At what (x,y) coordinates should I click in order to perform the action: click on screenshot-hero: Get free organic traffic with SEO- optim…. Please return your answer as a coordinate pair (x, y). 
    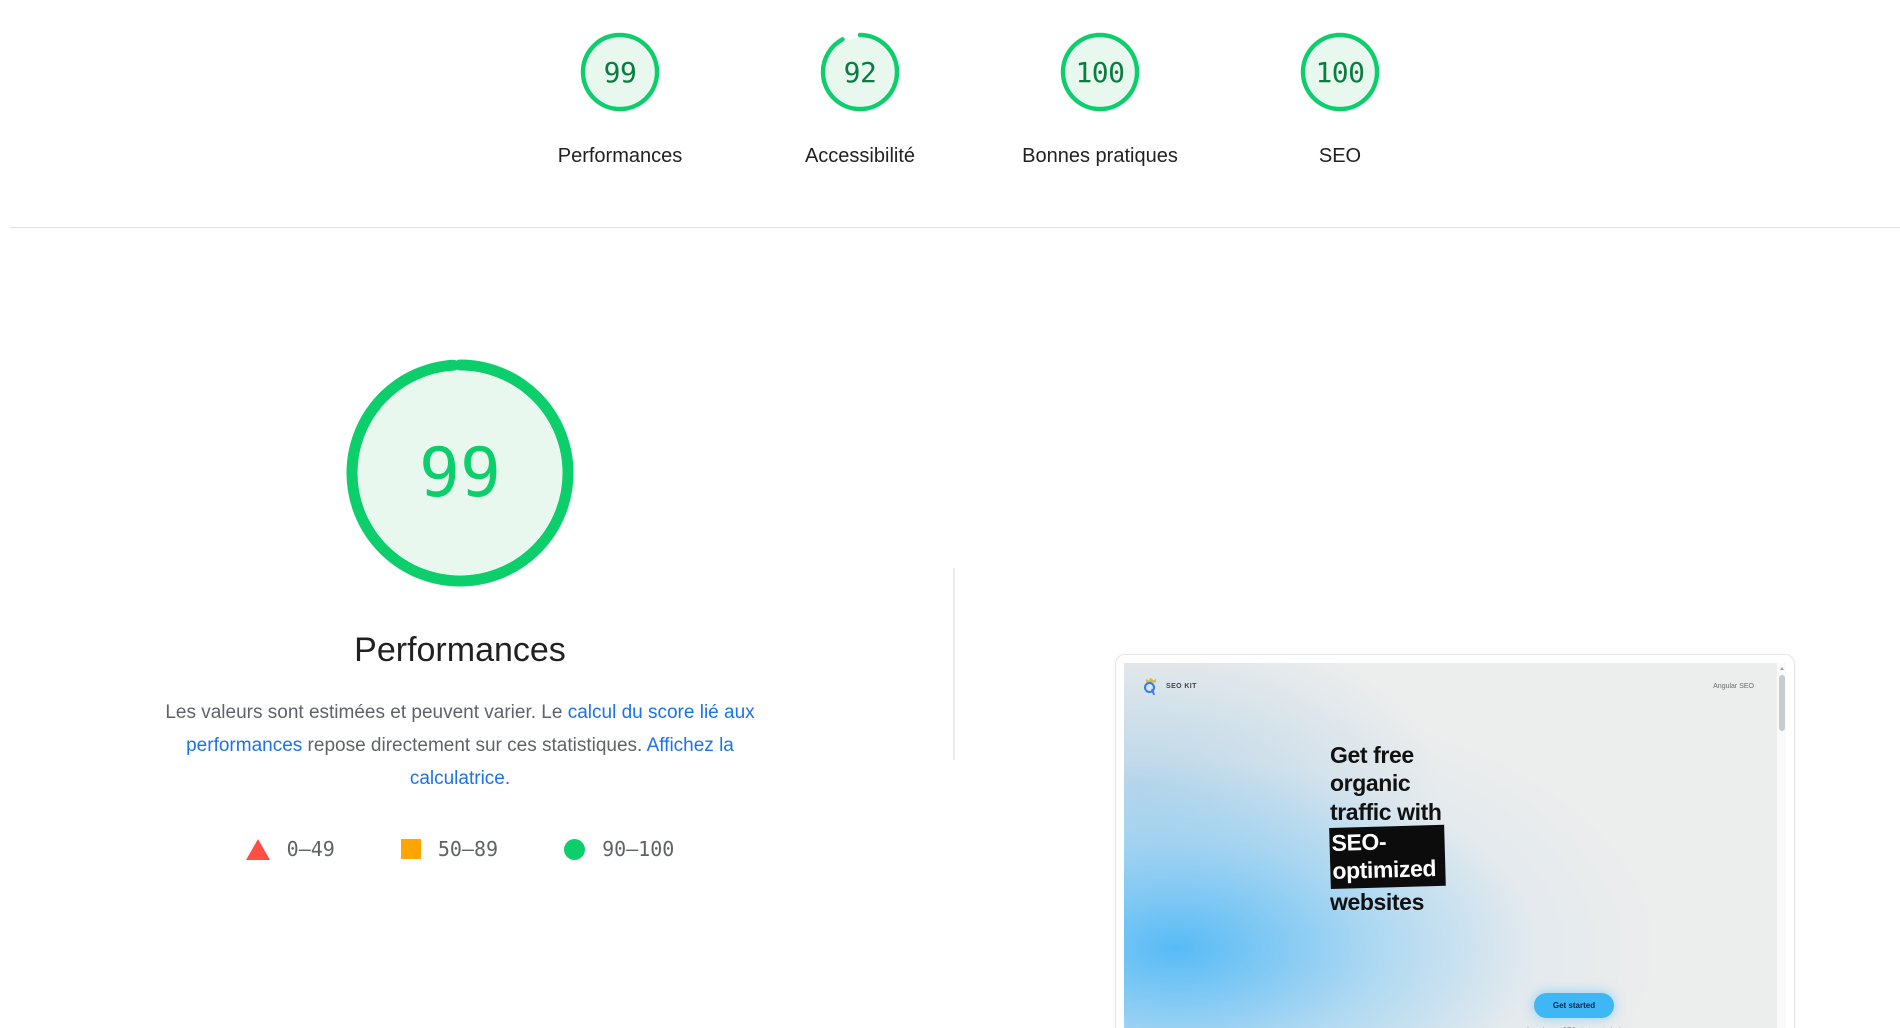
    Looking at the image, I should click on (1479, 829).